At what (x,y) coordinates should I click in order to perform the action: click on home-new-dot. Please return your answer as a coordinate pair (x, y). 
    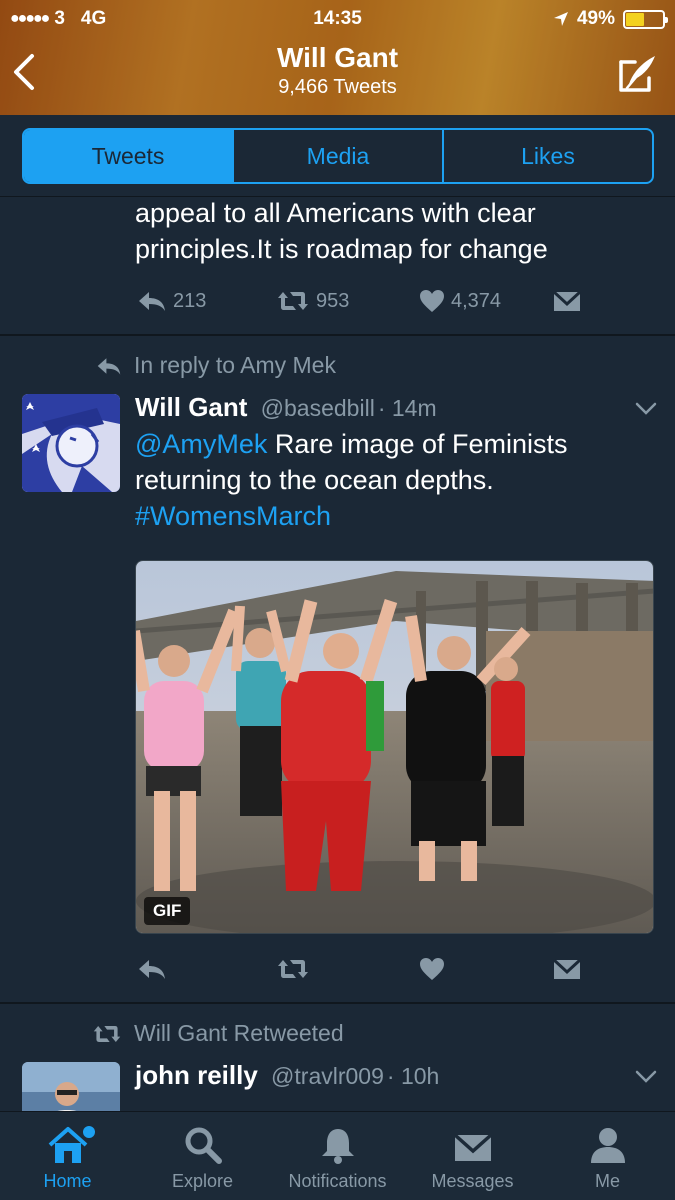
    Looking at the image, I should click on (89, 1132).